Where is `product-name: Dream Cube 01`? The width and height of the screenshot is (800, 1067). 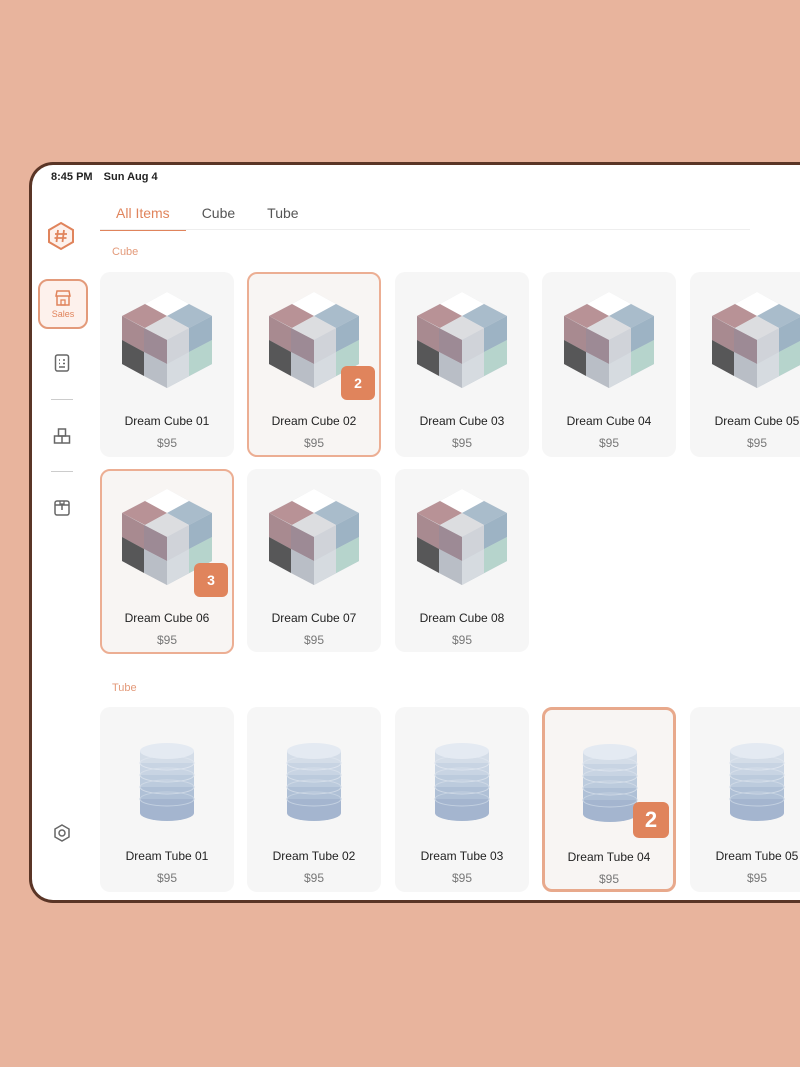
product-name: Dream Cube 01 is located at coordinates (167, 421).